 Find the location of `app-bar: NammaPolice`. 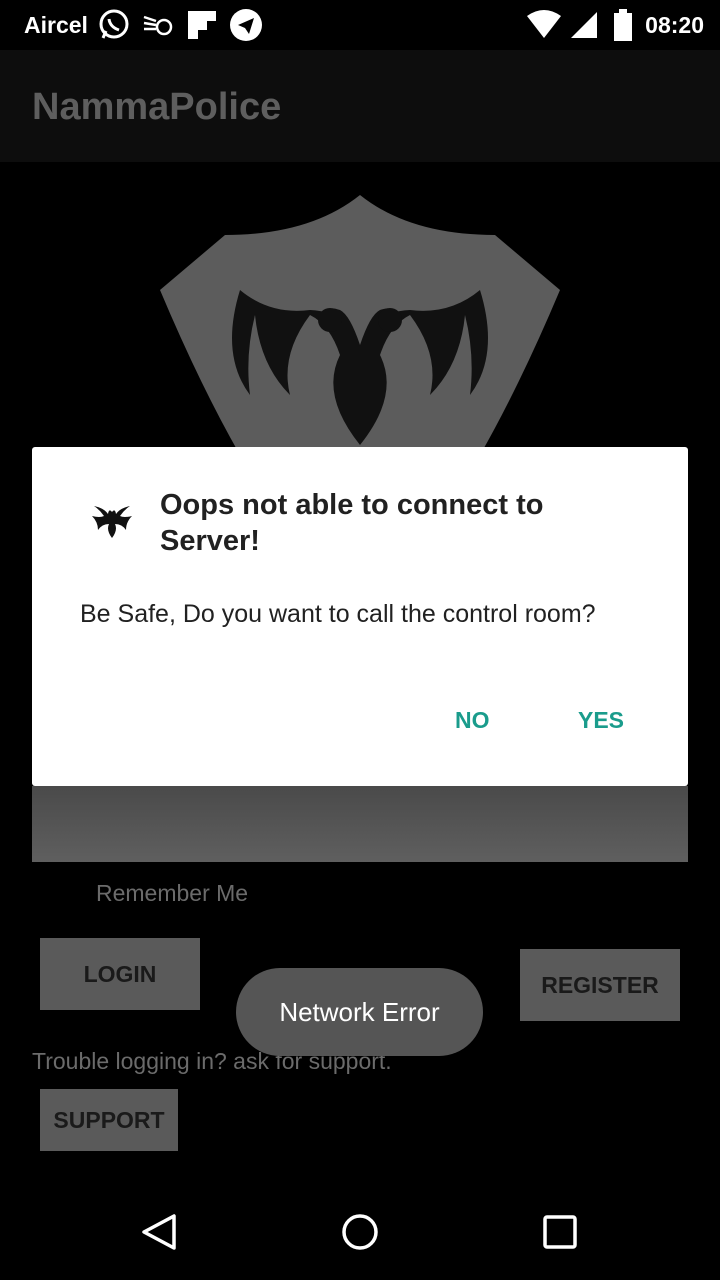

app-bar: NammaPolice is located at coordinates (360, 106).